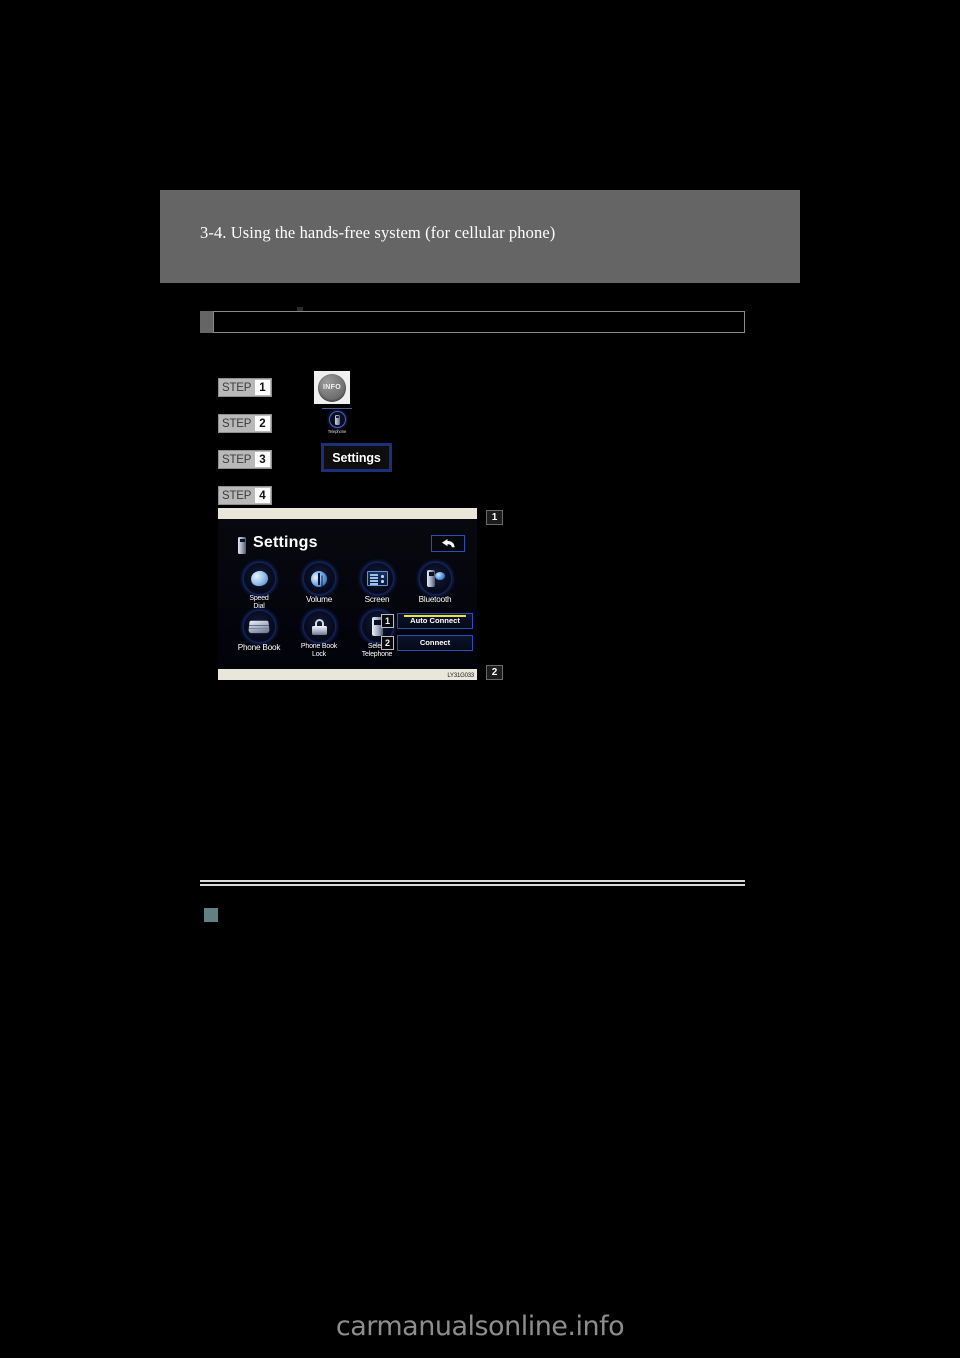 This screenshot has height=1358, width=960. What do you see at coordinates (480, 1326) in the screenshot?
I see `site-watermark: carmanualsonline.info` at bounding box center [480, 1326].